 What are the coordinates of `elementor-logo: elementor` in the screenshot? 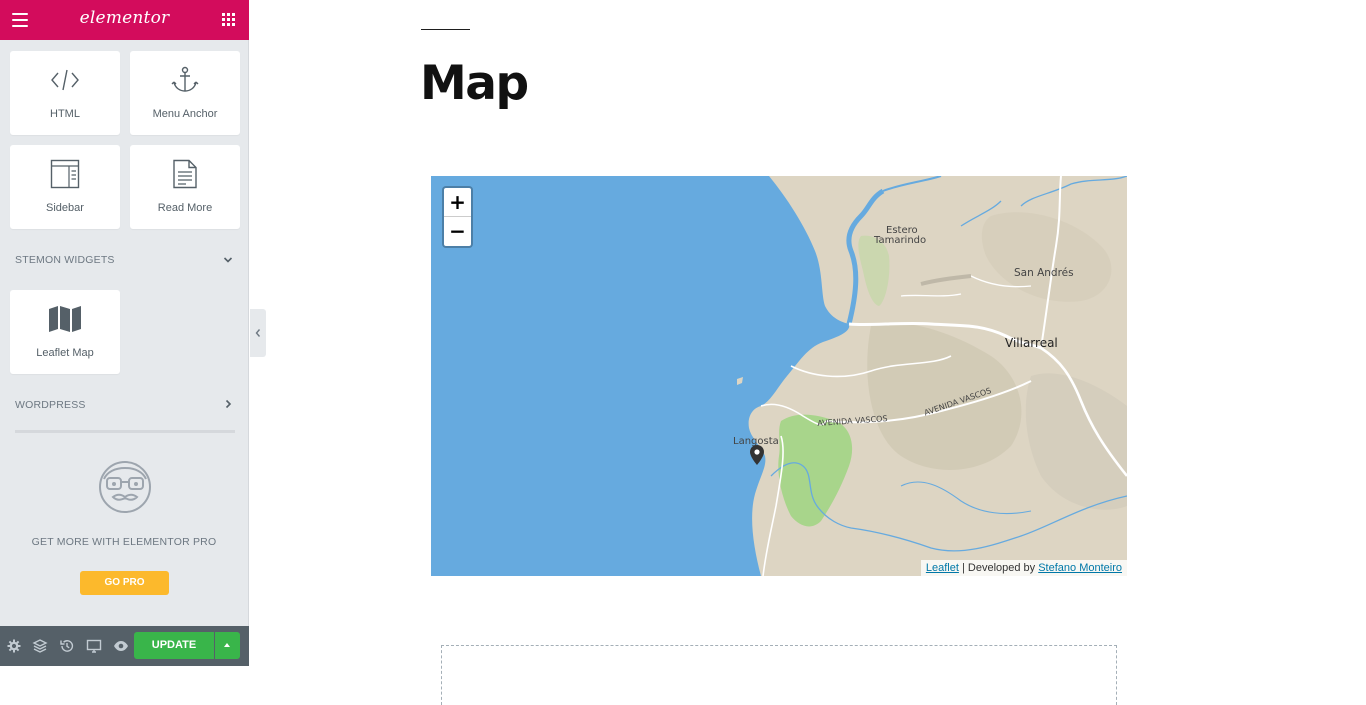 It's located at (124, 18).